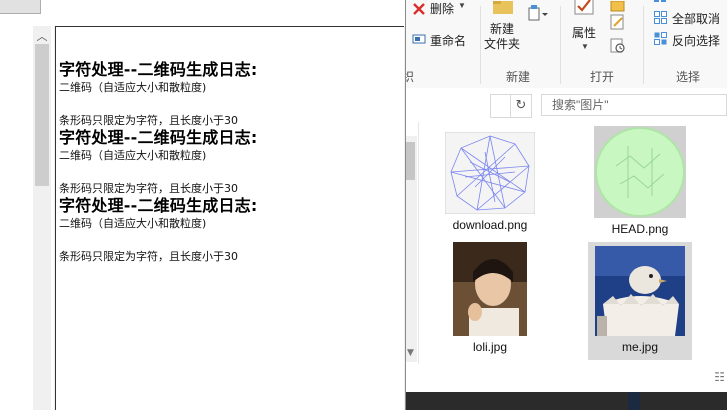  Describe the element at coordinates (719, 377) in the screenshot. I see `details-view-icon: ☷` at that location.